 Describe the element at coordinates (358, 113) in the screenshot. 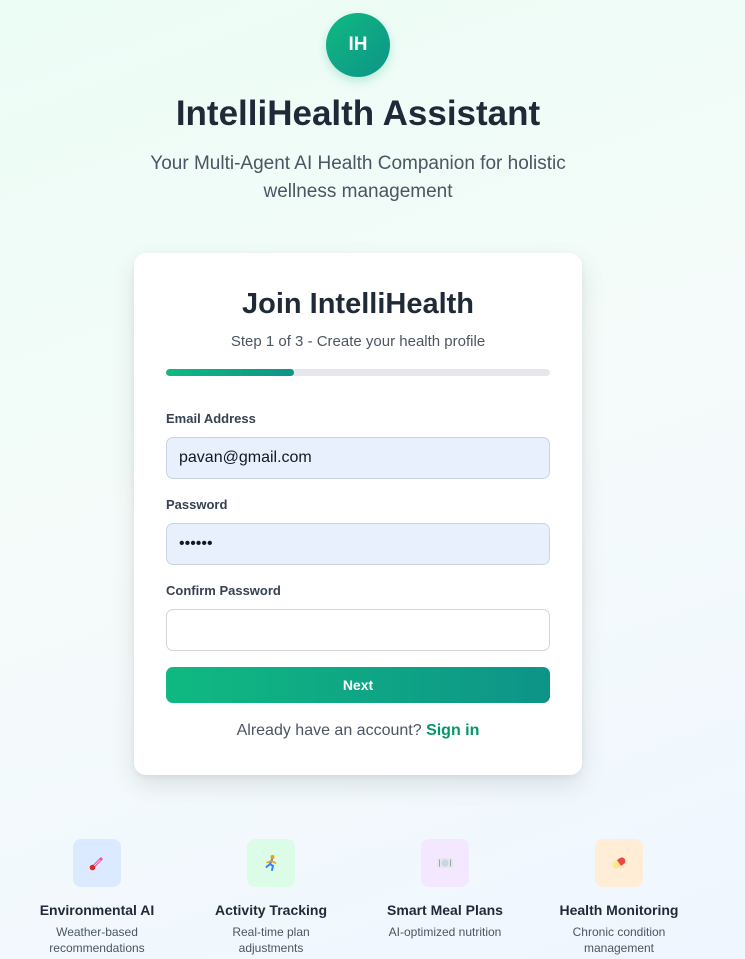

I see `app-title: IntelliHealth Assistant` at that location.